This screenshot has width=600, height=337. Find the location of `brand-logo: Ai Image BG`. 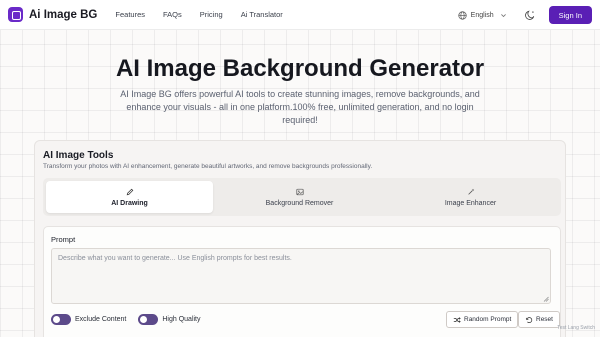

brand-logo: Ai Image BG is located at coordinates (52, 14).